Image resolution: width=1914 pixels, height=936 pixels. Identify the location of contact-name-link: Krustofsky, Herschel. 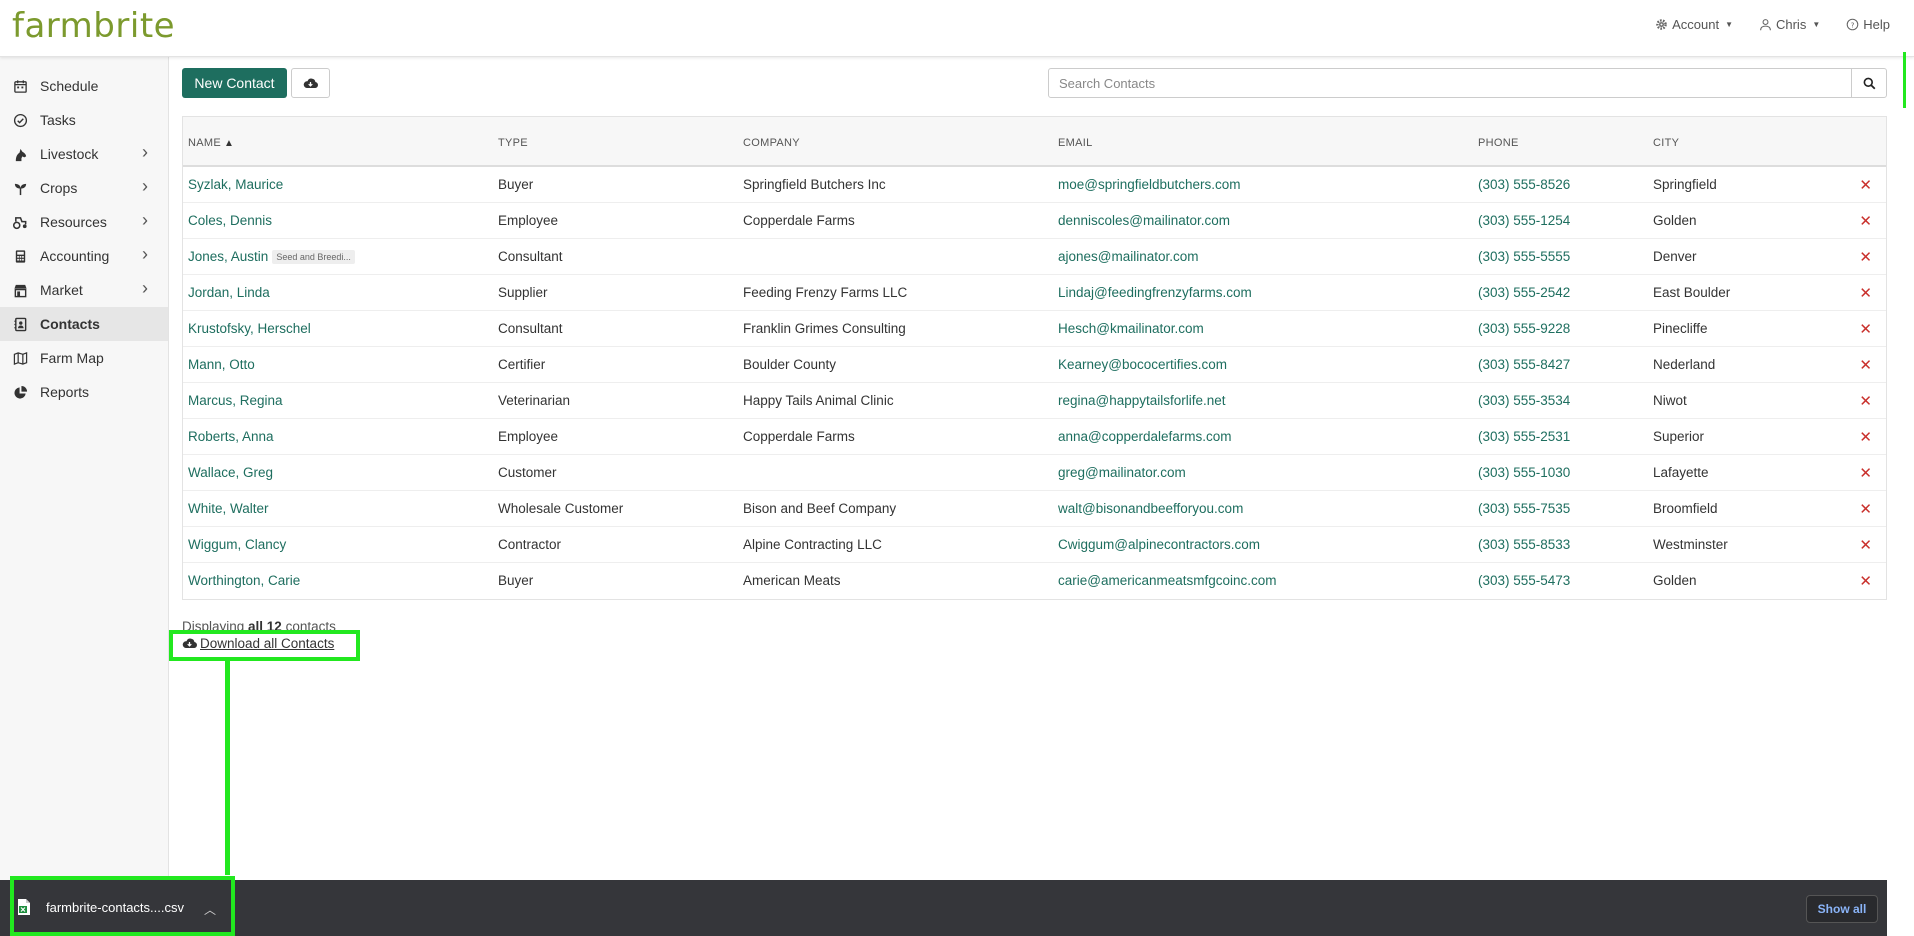
(249, 328).